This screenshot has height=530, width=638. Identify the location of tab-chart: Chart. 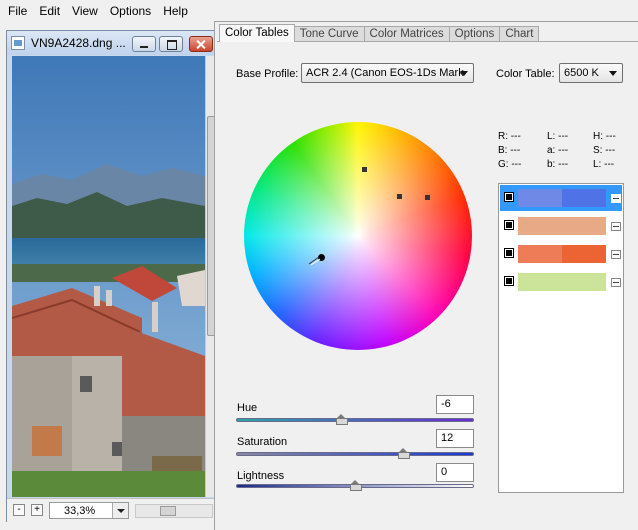
(519, 34).